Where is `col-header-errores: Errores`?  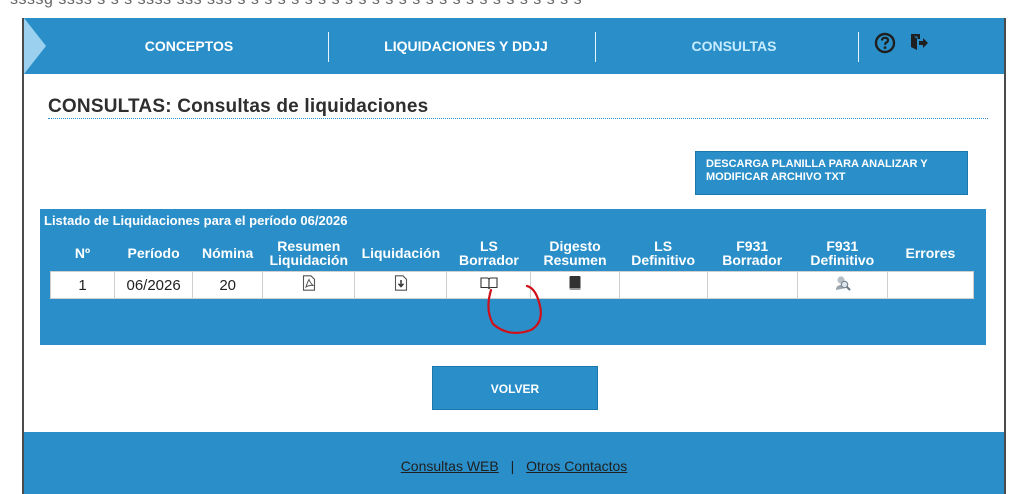 col-header-errores: Errores is located at coordinates (930, 253).